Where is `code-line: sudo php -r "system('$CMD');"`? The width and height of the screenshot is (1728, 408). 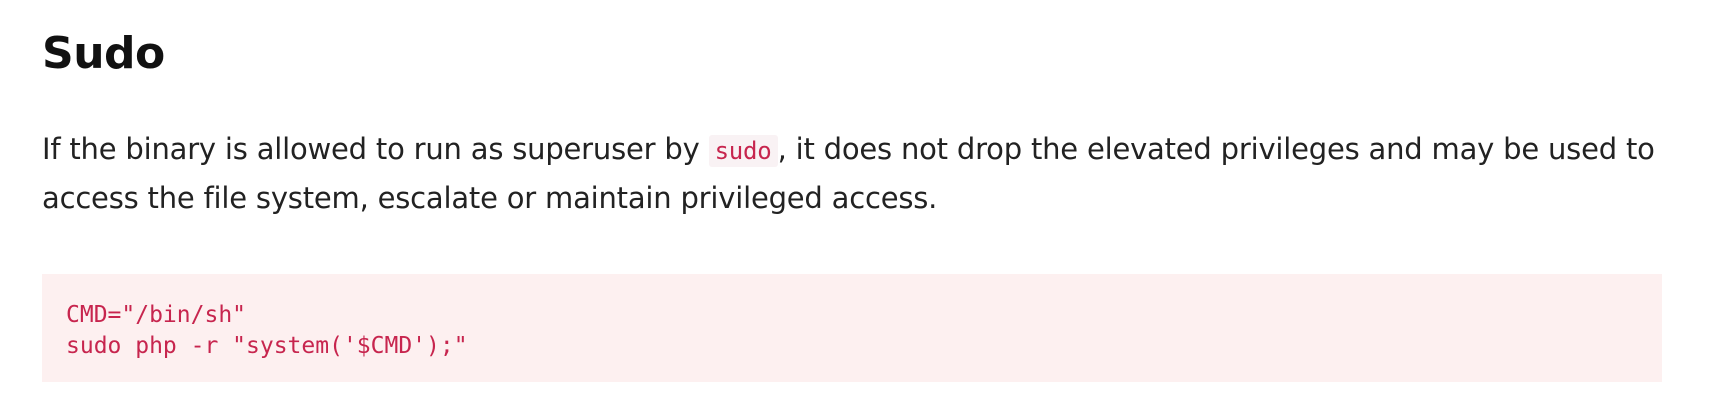 code-line: sudo php -r "system('$CMD');" is located at coordinates (852, 346).